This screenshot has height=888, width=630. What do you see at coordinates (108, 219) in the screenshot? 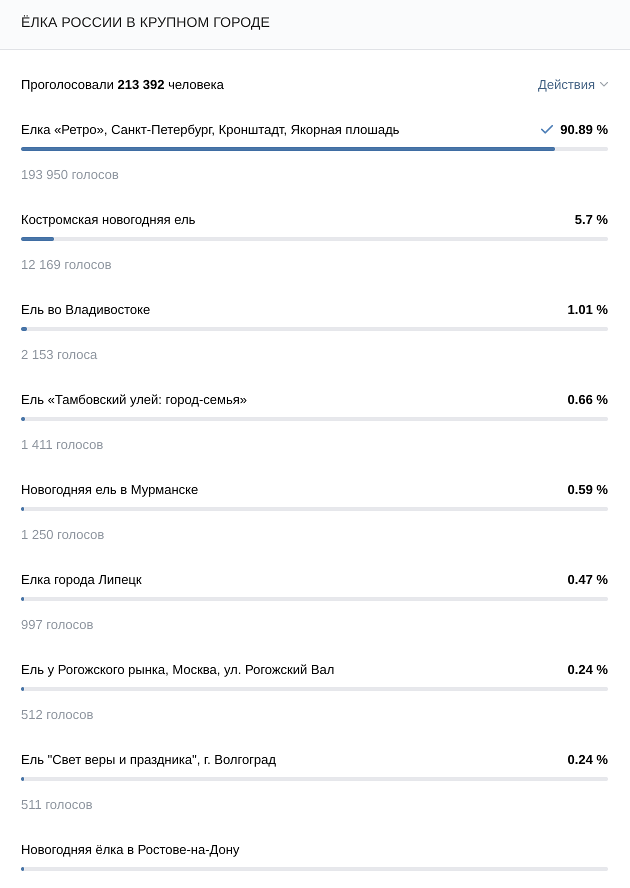
I see `option-label: Костромская новогодняя ель` at bounding box center [108, 219].